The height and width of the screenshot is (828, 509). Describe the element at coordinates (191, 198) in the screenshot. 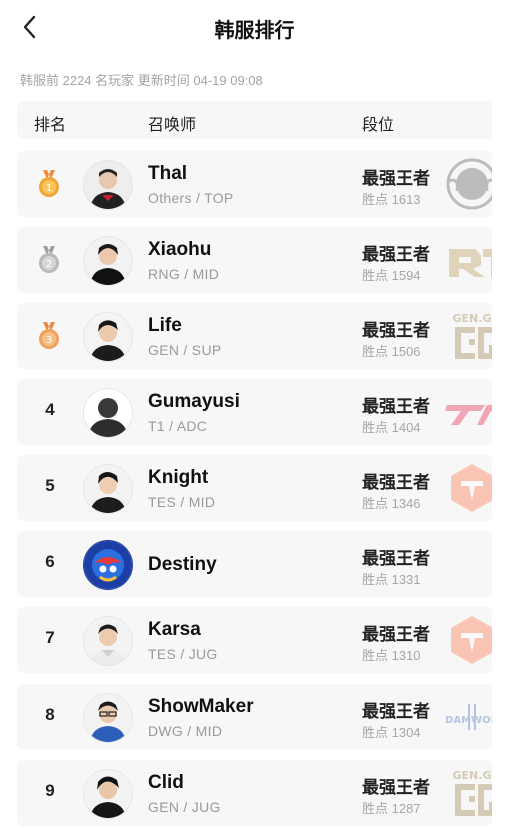

I see `player-team: Others / TOP` at that location.